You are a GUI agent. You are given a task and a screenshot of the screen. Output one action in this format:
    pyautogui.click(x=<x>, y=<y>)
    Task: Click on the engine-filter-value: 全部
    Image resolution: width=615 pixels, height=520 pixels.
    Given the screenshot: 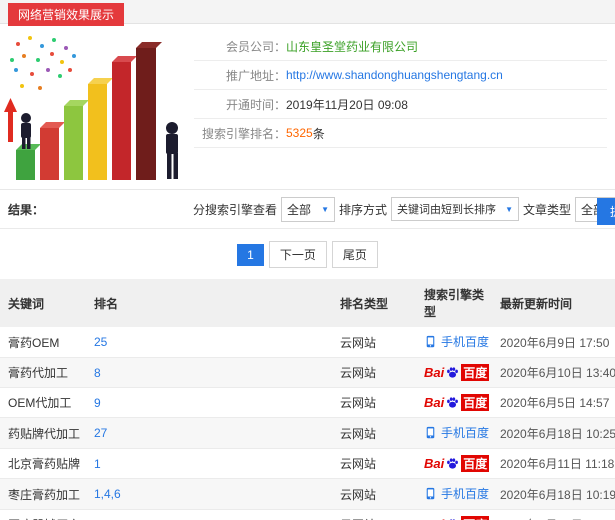 What is the action you would take?
    pyautogui.click(x=299, y=209)
    